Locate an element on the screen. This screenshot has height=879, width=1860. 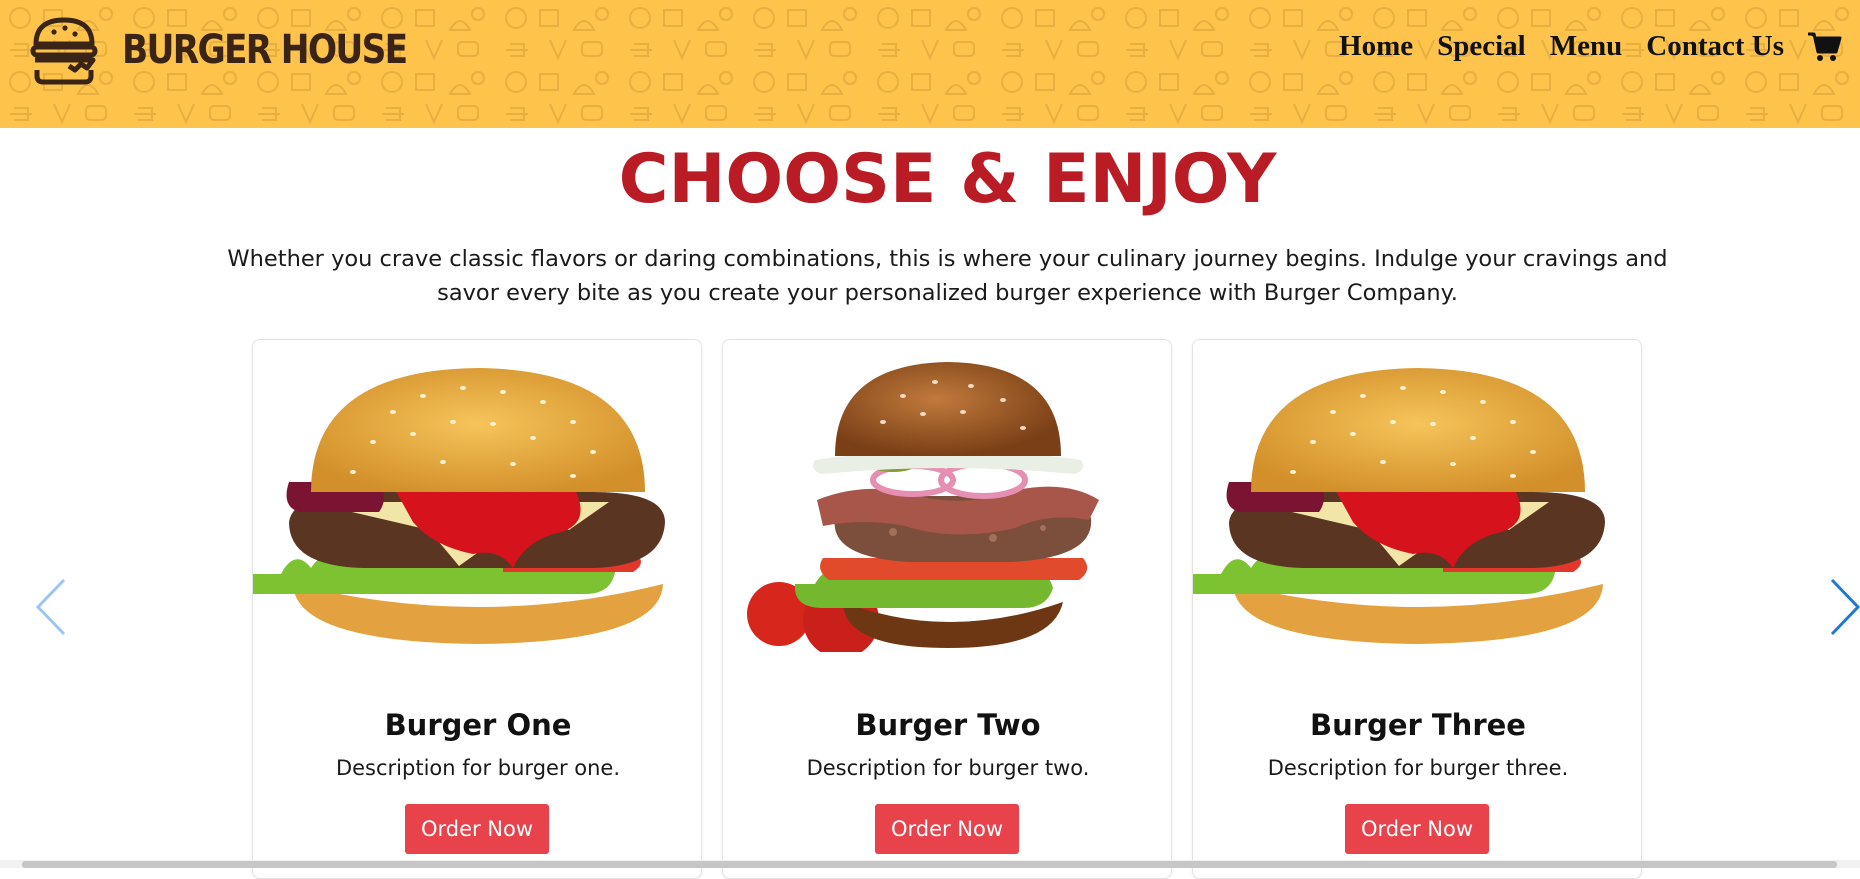
main-nav: Home Special Menu Contact Us is located at coordinates (1584, 46).